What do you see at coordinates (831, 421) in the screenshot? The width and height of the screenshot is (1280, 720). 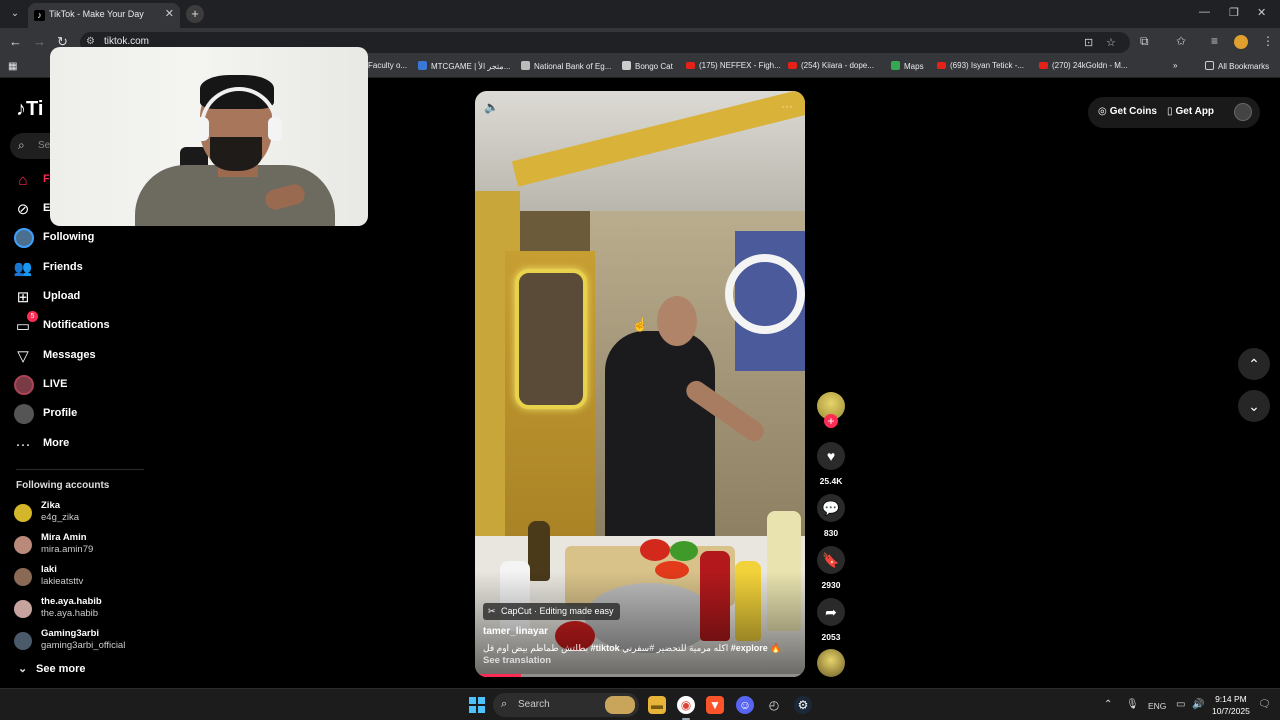 I see `follow-plus-button: +` at bounding box center [831, 421].